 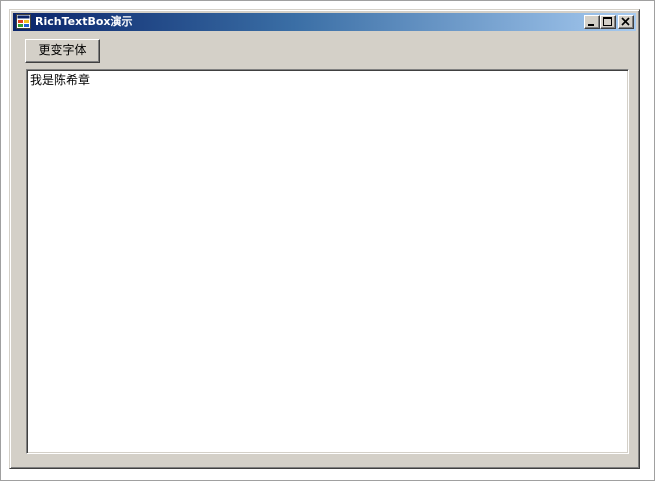 I want to click on title-bar: RichTextBox演示, so click(x=324, y=22).